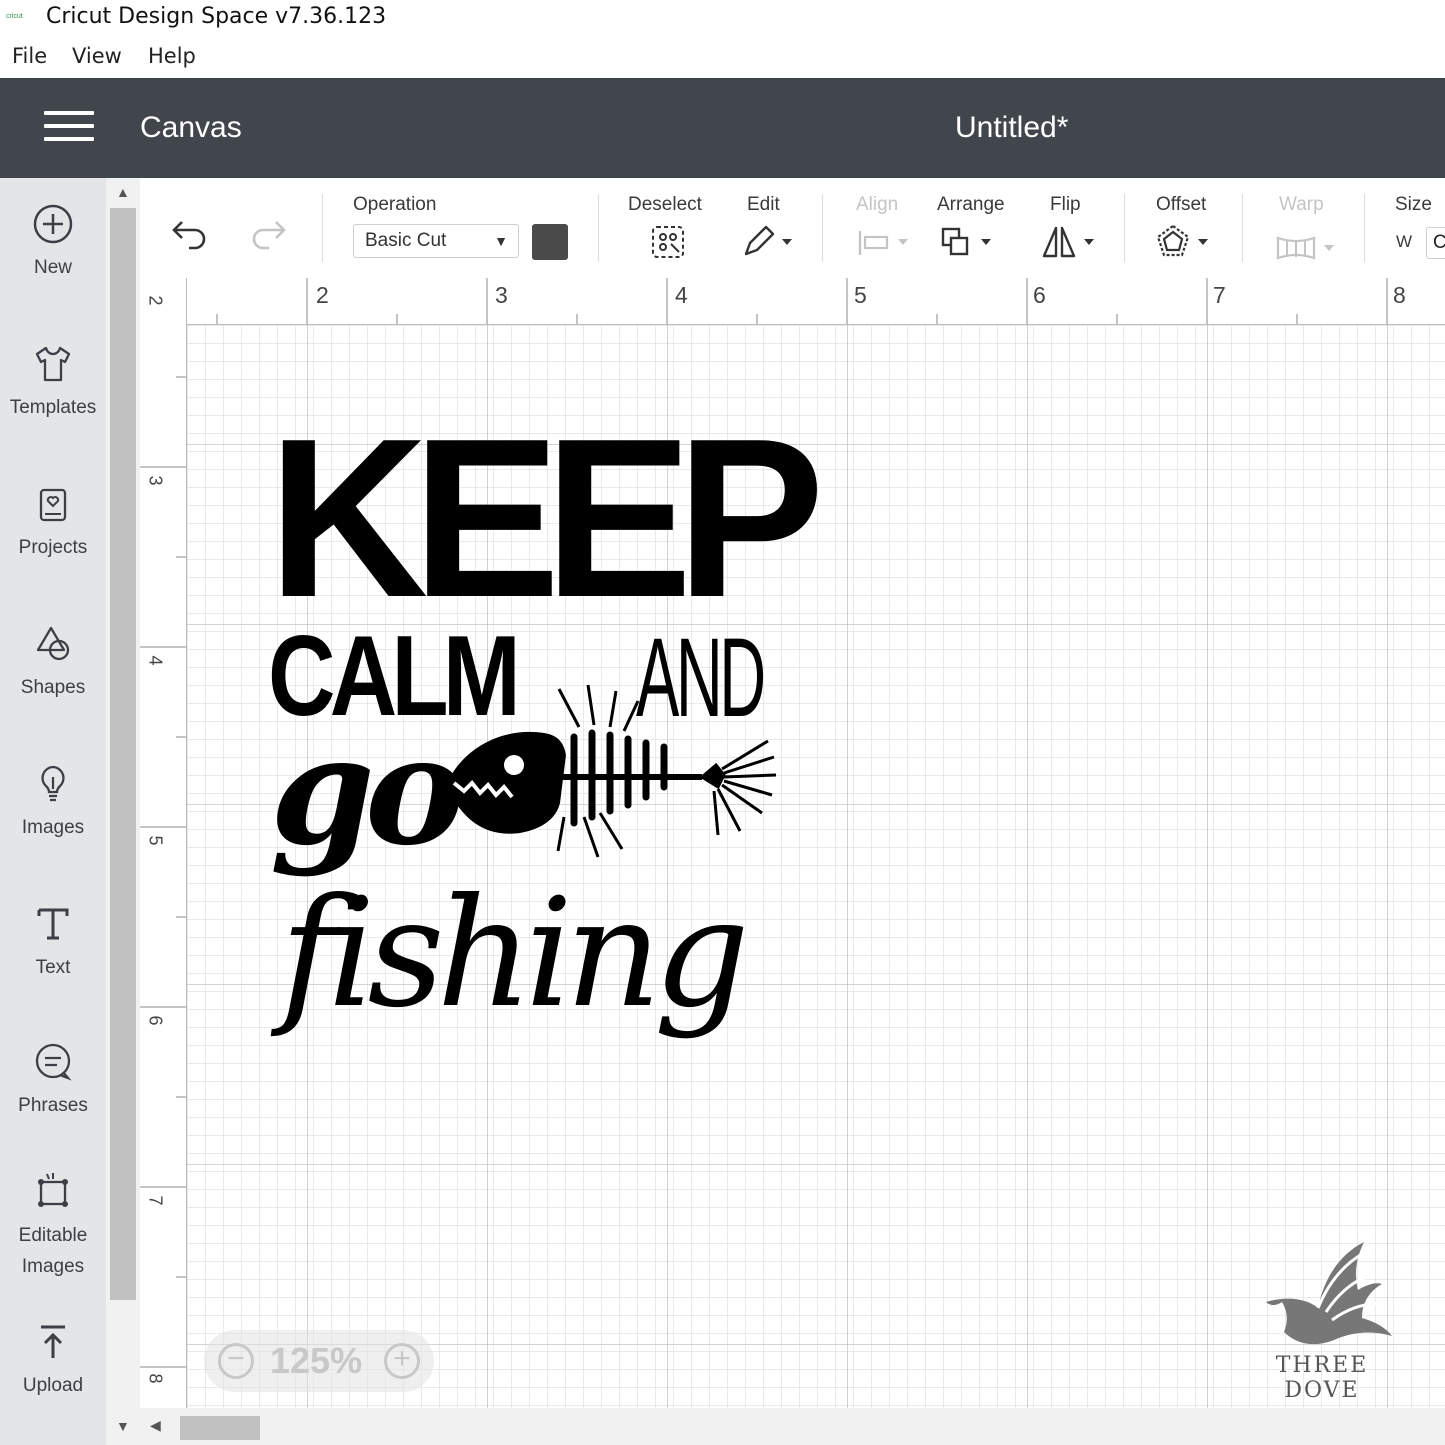  Describe the element at coordinates (406, 240) in the screenshot. I see `operation-value: Basic Cut` at that location.